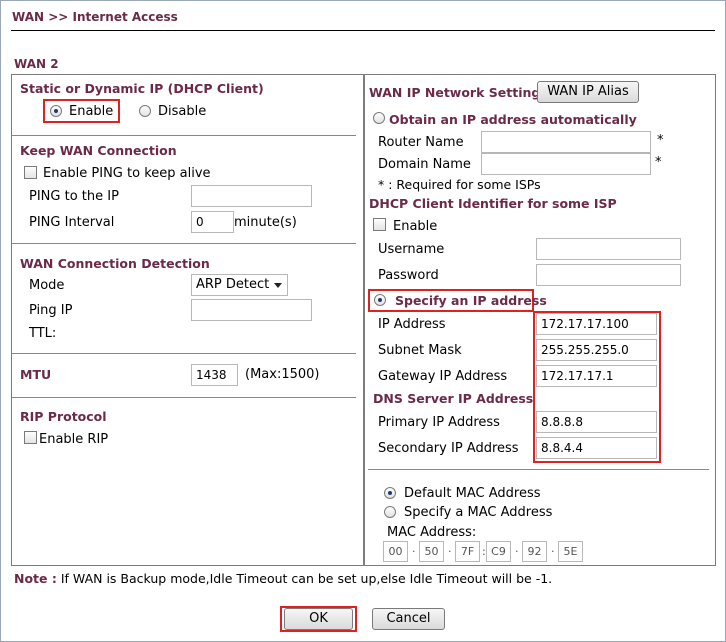 This screenshot has height=642, width=726. What do you see at coordinates (471, 300) in the screenshot?
I see `specify-ip-label: Specify an IP address` at bounding box center [471, 300].